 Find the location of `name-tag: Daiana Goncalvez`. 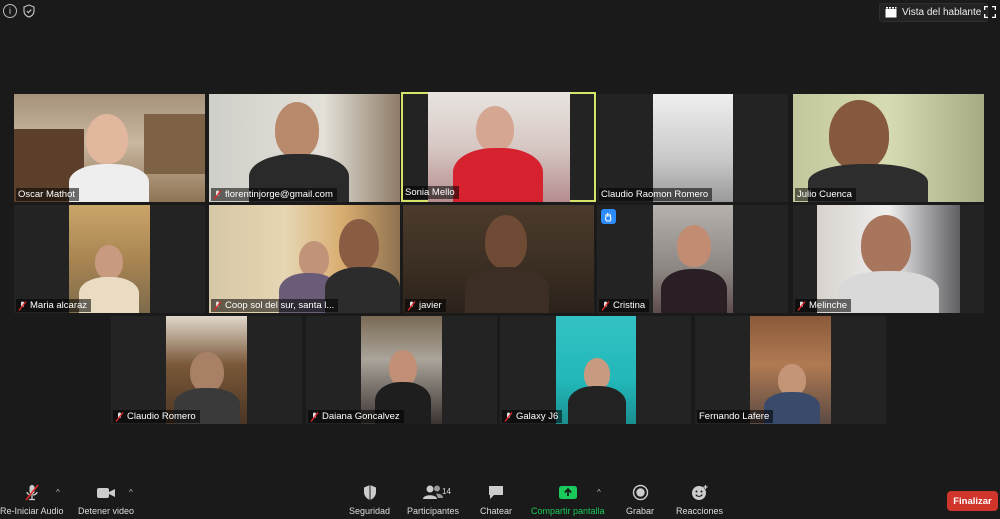

name-tag: Daiana Goncalvez is located at coordinates (356, 416).